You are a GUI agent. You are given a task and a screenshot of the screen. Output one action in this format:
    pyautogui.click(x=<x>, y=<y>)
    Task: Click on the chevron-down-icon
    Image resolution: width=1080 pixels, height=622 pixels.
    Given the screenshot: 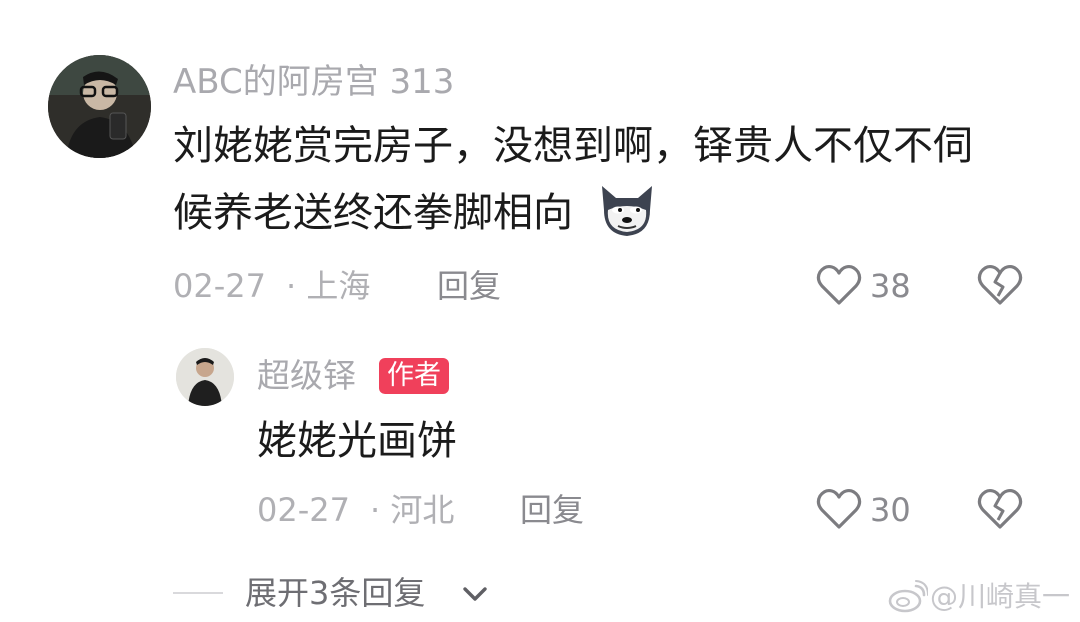 What is the action you would take?
    pyautogui.click(x=475, y=594)
    